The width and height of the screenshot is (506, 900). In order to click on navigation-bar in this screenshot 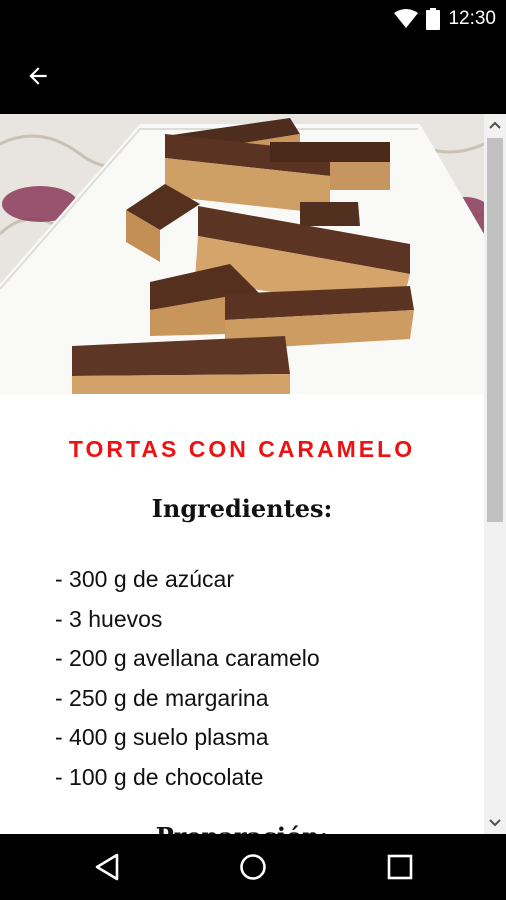, I will do `click(253, 867)`.